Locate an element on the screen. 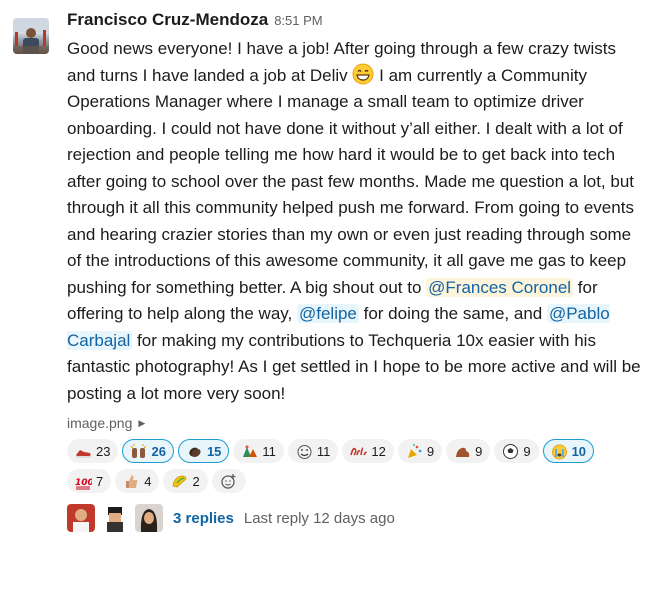 This screenshot has width=653, height=594. add-reaction-icon is located at coordinates (228, 481).